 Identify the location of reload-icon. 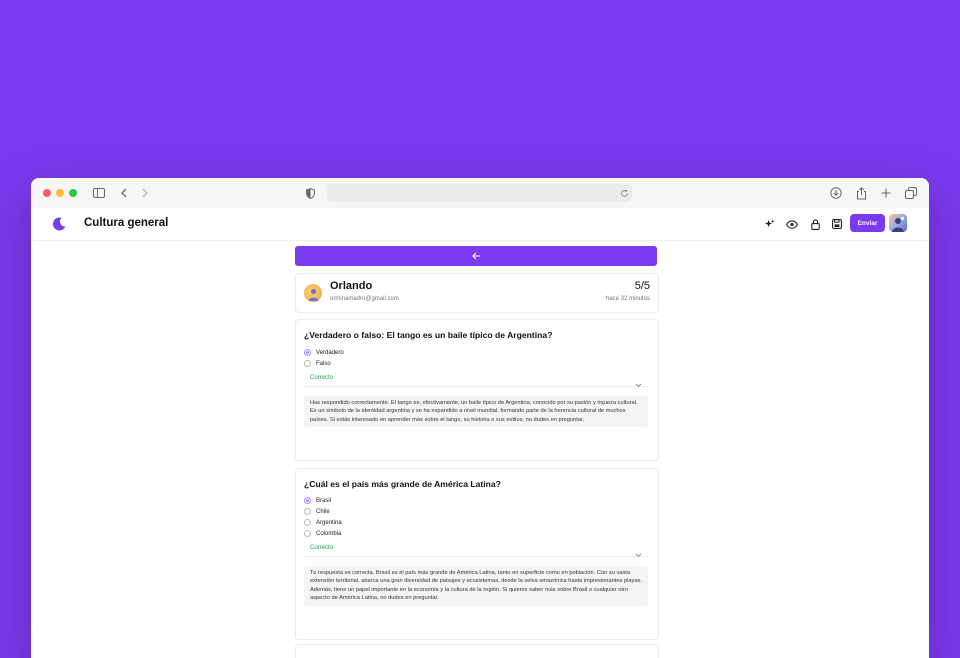
(624, 193).